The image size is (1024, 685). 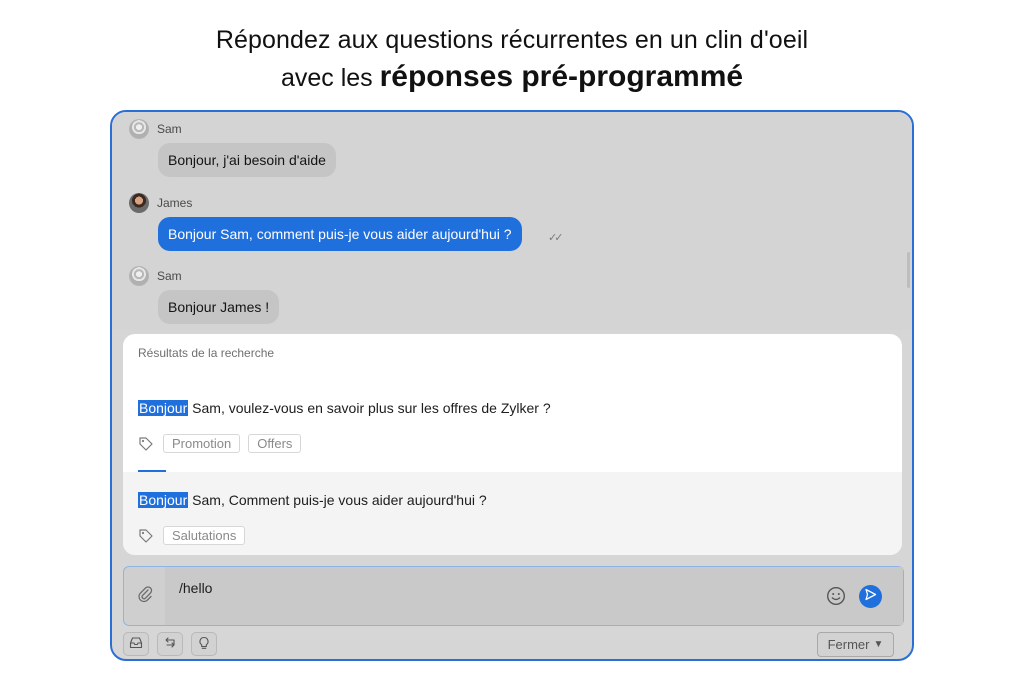 I want to click on send-icon, so click(x=870, y=597).